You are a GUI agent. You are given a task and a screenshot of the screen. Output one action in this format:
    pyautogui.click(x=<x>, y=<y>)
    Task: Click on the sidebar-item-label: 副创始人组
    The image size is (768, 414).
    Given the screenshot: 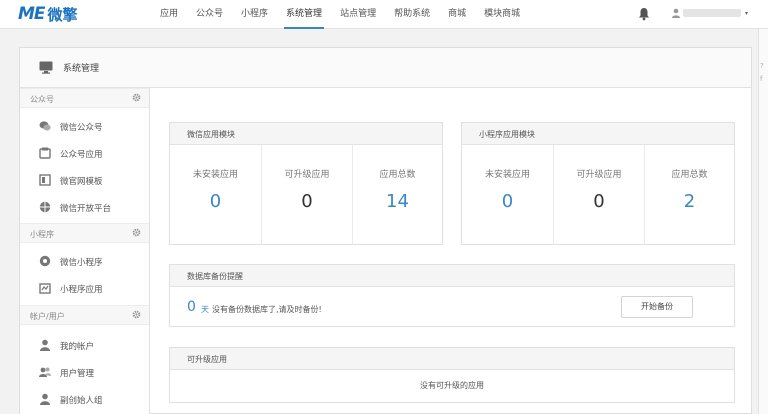 What is the action you would take?
    pyautogui.click(x=81, y=401)
    